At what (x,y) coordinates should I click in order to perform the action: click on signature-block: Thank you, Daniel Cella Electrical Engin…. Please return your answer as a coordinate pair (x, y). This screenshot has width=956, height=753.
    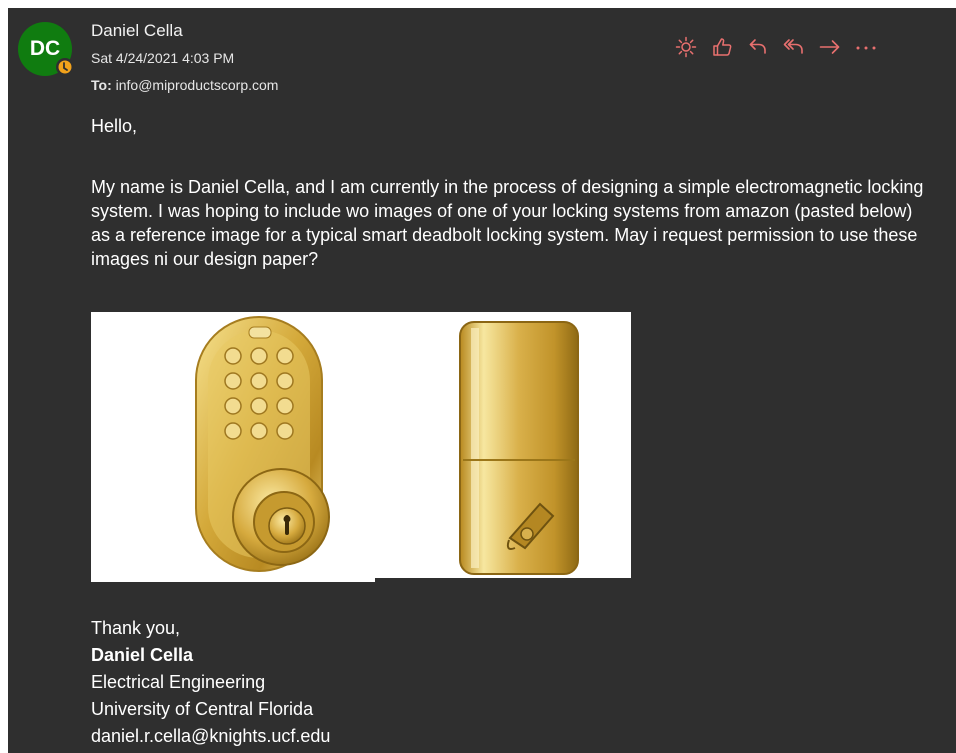
    Looking at the image, I should click on (210, 682).